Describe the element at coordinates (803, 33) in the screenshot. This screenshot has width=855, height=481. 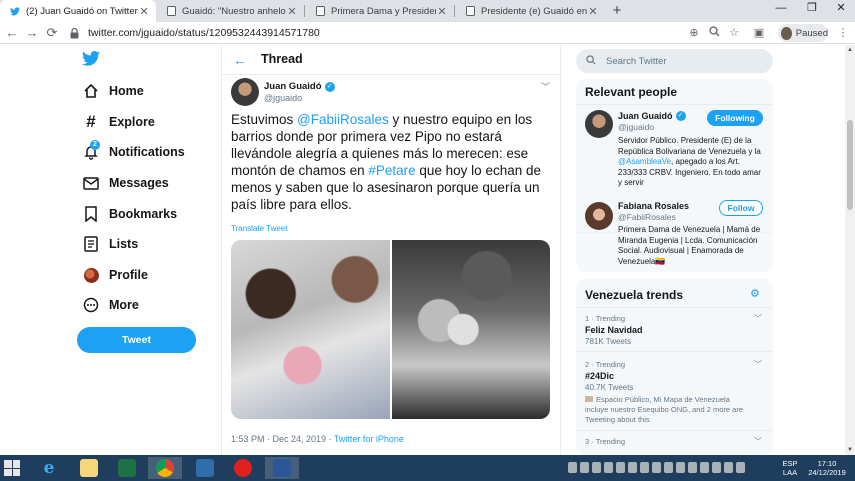
I see `profile-button: Paused` at that location.